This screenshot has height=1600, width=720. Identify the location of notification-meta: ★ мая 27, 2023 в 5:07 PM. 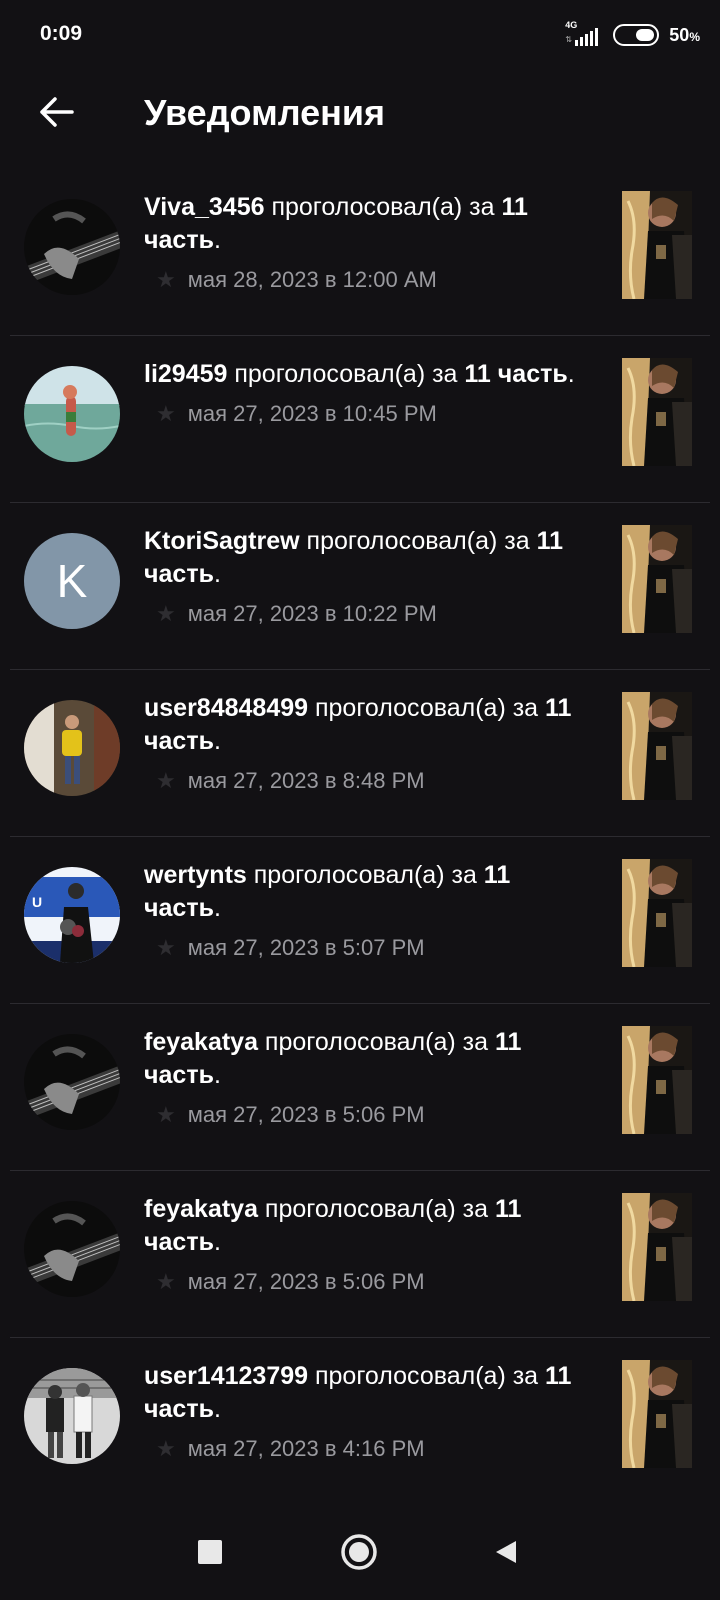
(375, 948).